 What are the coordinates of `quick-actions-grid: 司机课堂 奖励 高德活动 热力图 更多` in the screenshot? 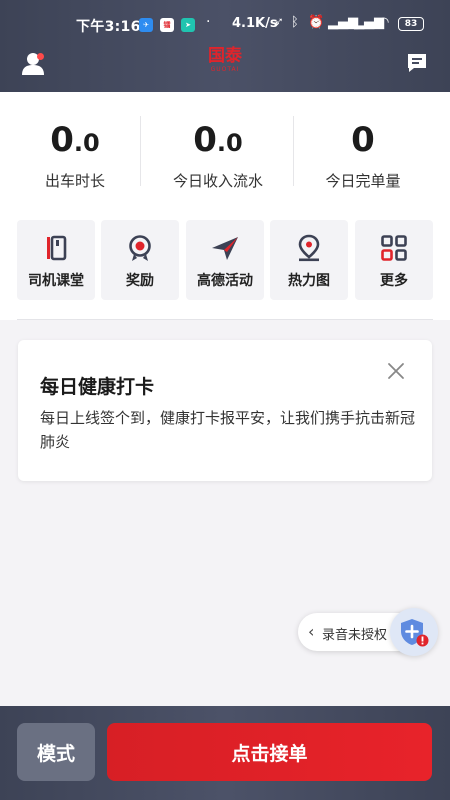 It's located at (225, 260).